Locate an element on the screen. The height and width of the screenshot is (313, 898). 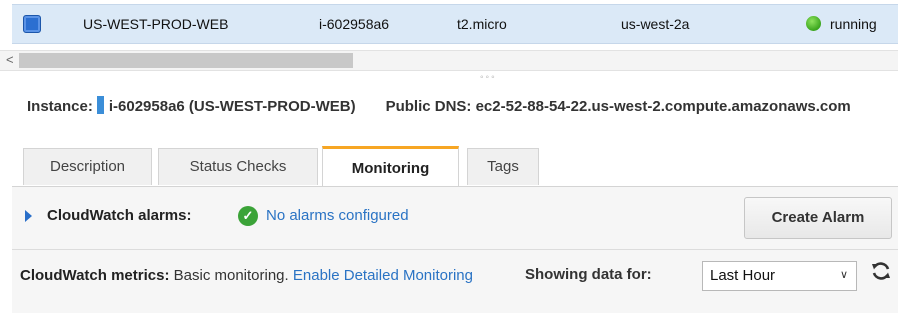
alarms-status-link: No alarms configured is located at coordinates (337, 215).